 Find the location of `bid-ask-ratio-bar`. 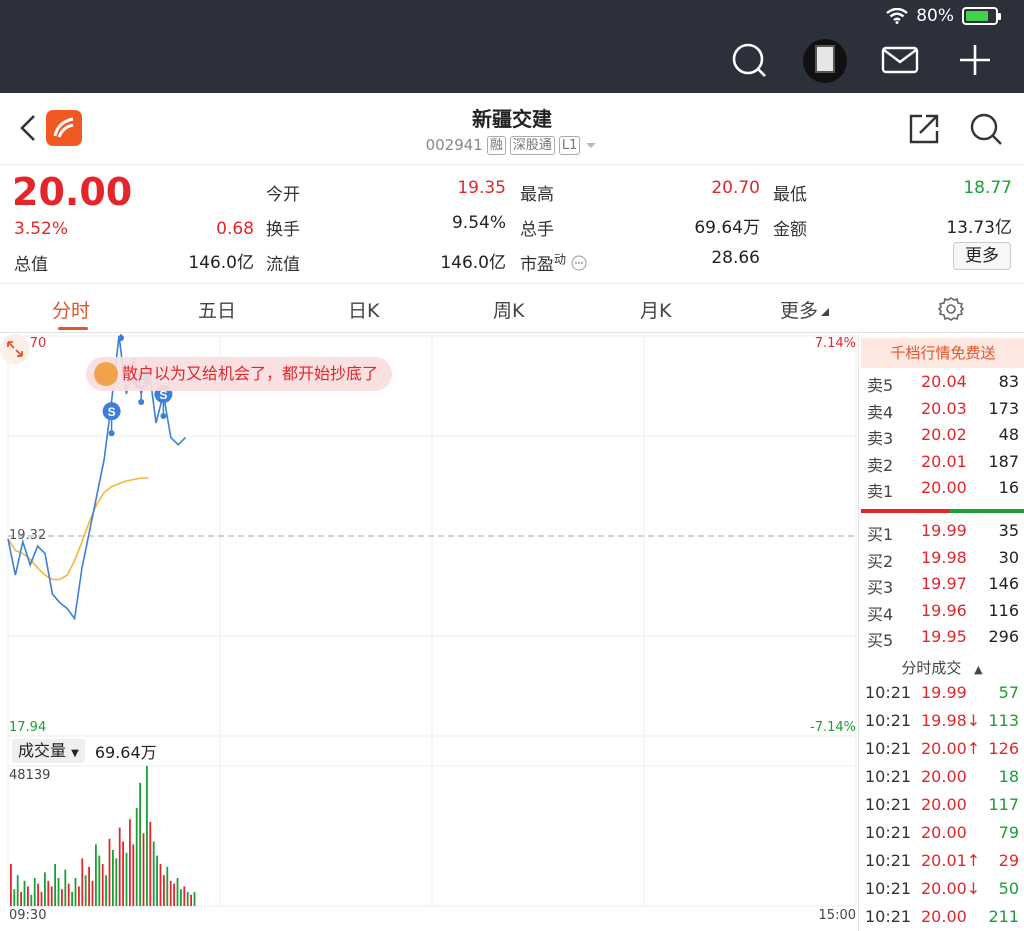

bid-ask-ratio-bar is located at coordinates (942, 511).